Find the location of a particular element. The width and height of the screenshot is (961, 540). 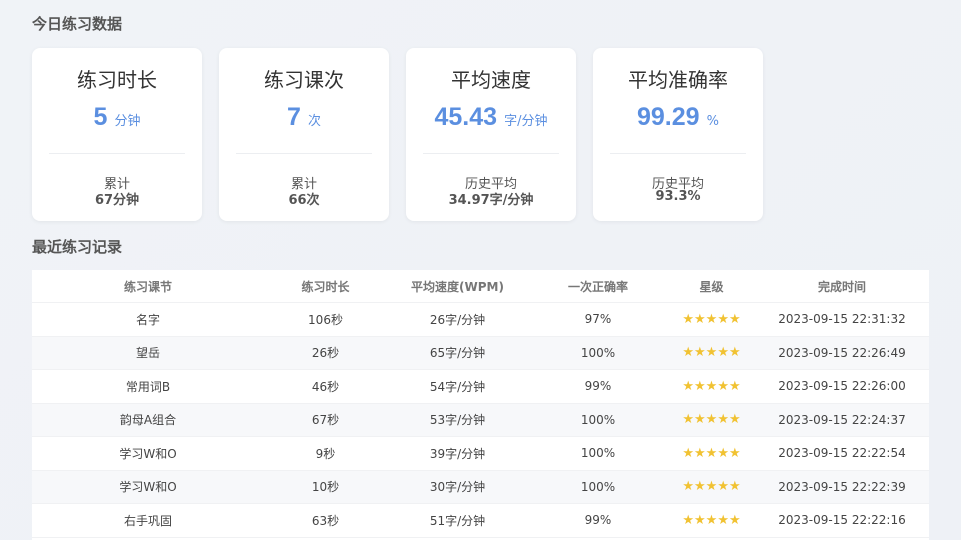

speed-cell: 65字/分钟 is located at coordinates (457, 353).